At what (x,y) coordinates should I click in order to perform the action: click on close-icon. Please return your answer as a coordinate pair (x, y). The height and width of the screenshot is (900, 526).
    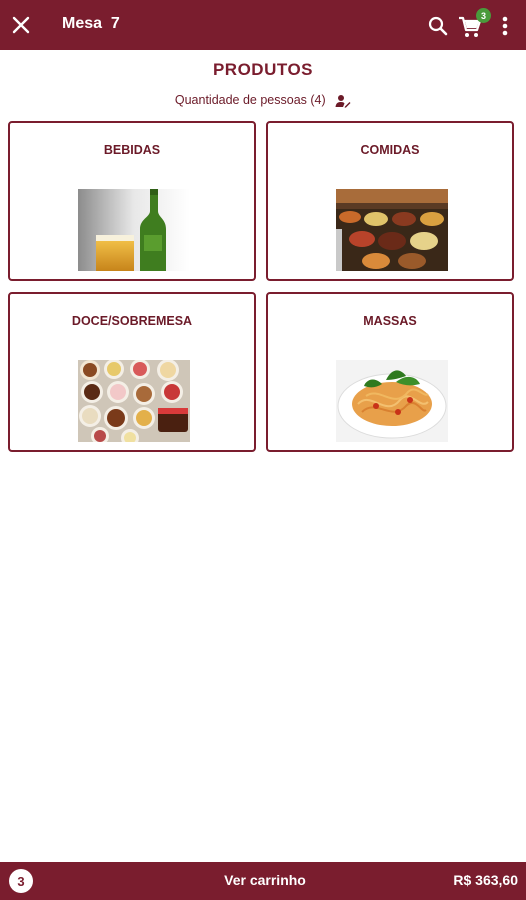
    Looking at the image, I should click on (21, 25).